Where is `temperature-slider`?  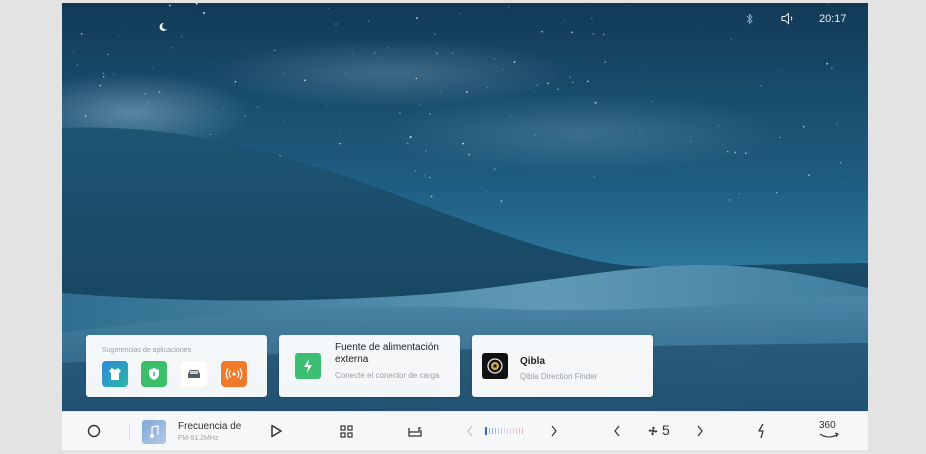 temperature-slider is located at coordinates (513, 431).